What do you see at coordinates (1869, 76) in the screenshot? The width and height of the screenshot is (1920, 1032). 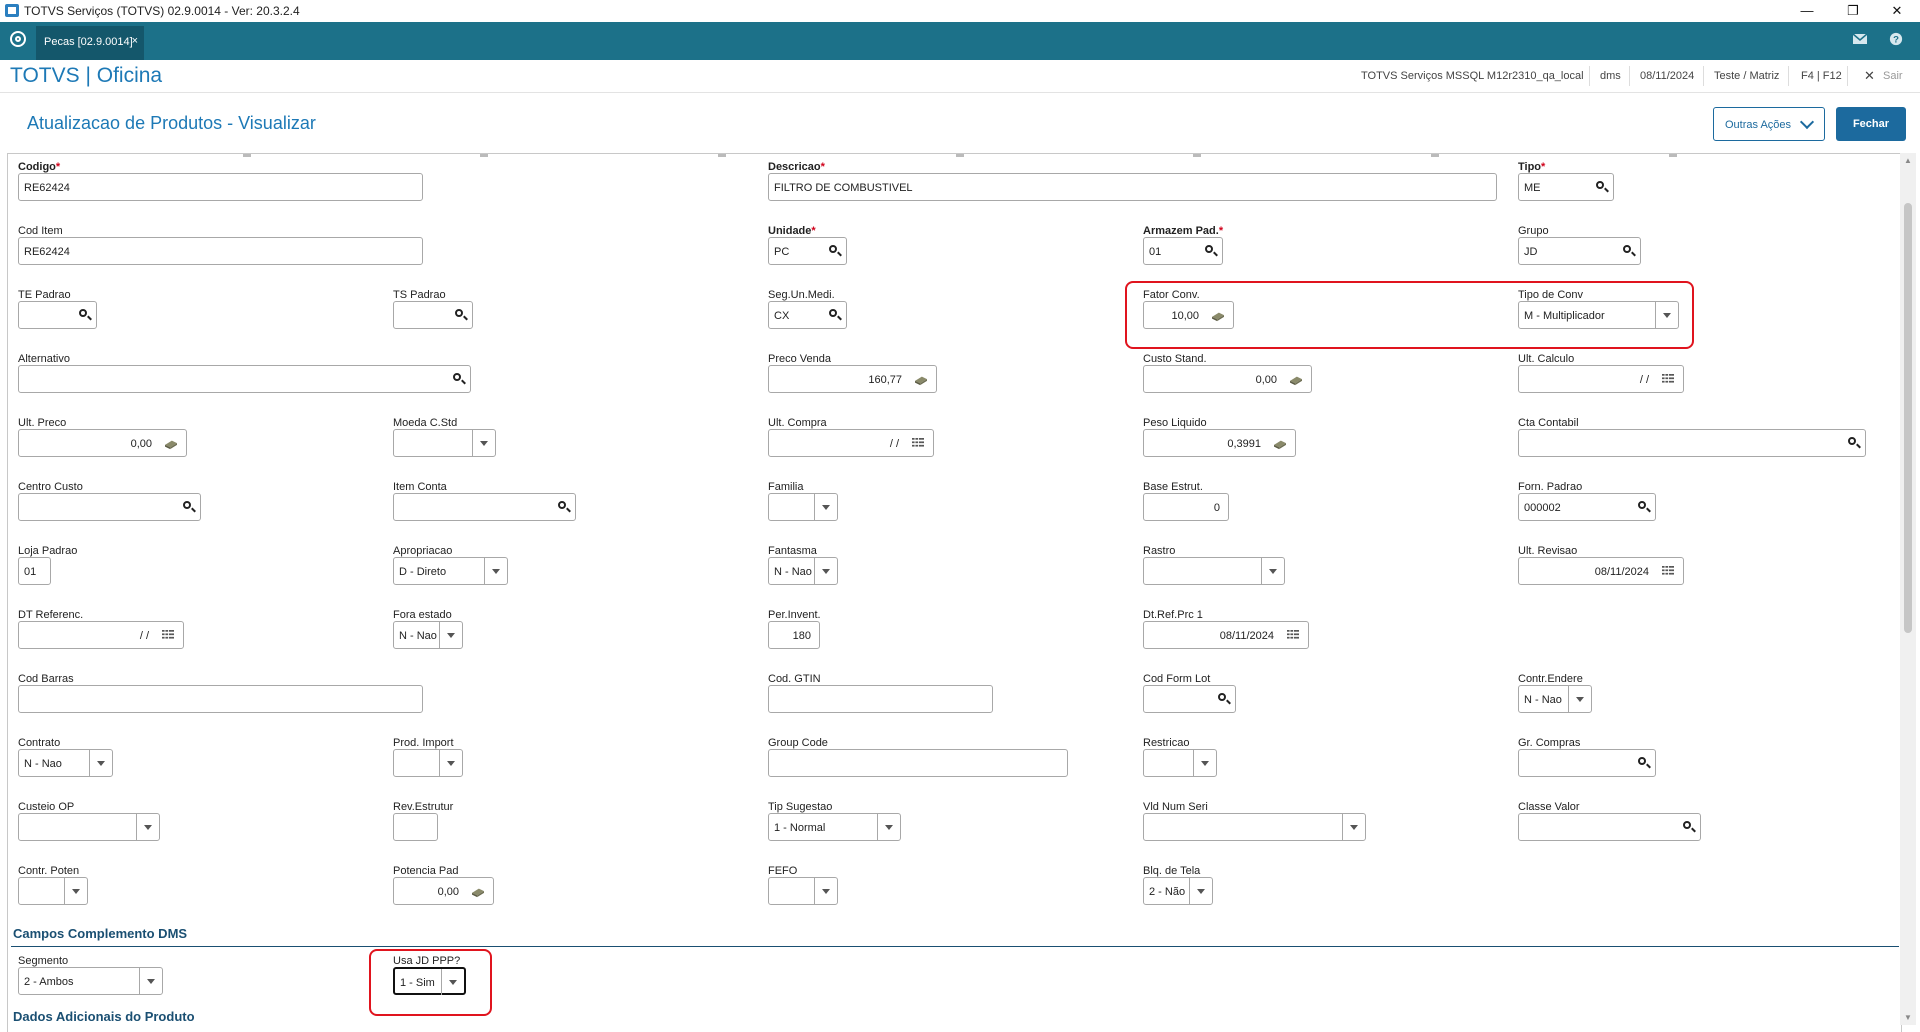 I see `exit-icon: ✕` at bounding box center [1869, 76].